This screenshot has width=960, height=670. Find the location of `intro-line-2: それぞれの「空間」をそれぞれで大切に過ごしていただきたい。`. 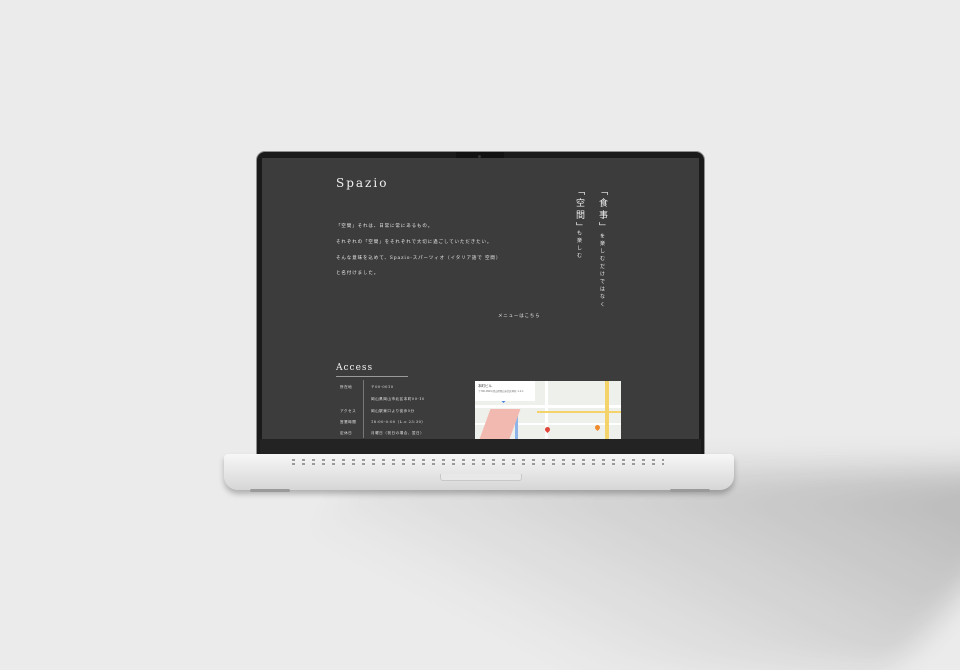

intro-line-2: それぞれの「空間」をそれぞれで大切に過ごしていただきたい。 is located at coordinates (414, 242).